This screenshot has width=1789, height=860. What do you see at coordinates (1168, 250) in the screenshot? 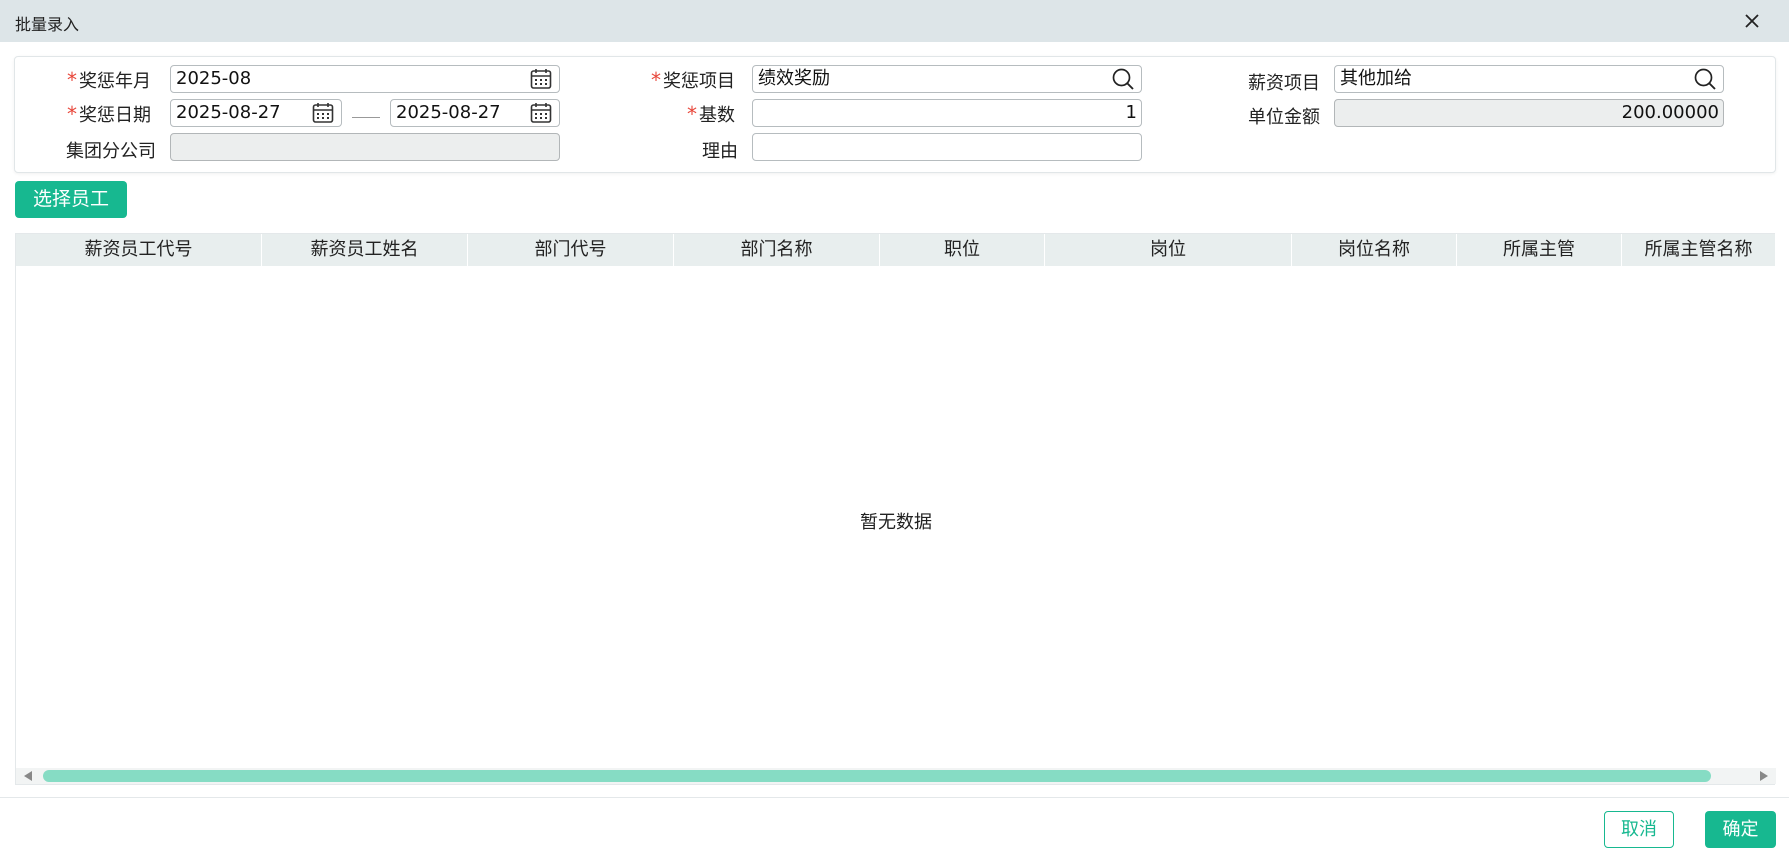
I see `column-header: 岗位` at bounding box center [1168, 250].